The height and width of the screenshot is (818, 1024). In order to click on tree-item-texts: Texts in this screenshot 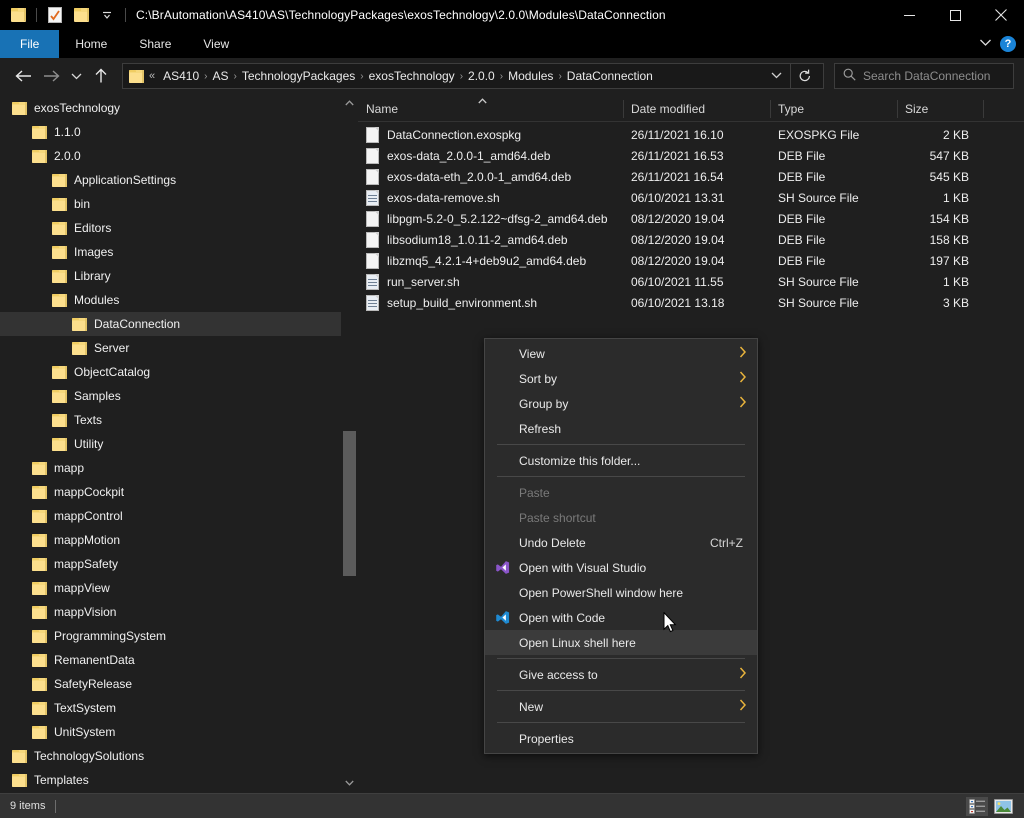, I will do `click(179, 420)`.